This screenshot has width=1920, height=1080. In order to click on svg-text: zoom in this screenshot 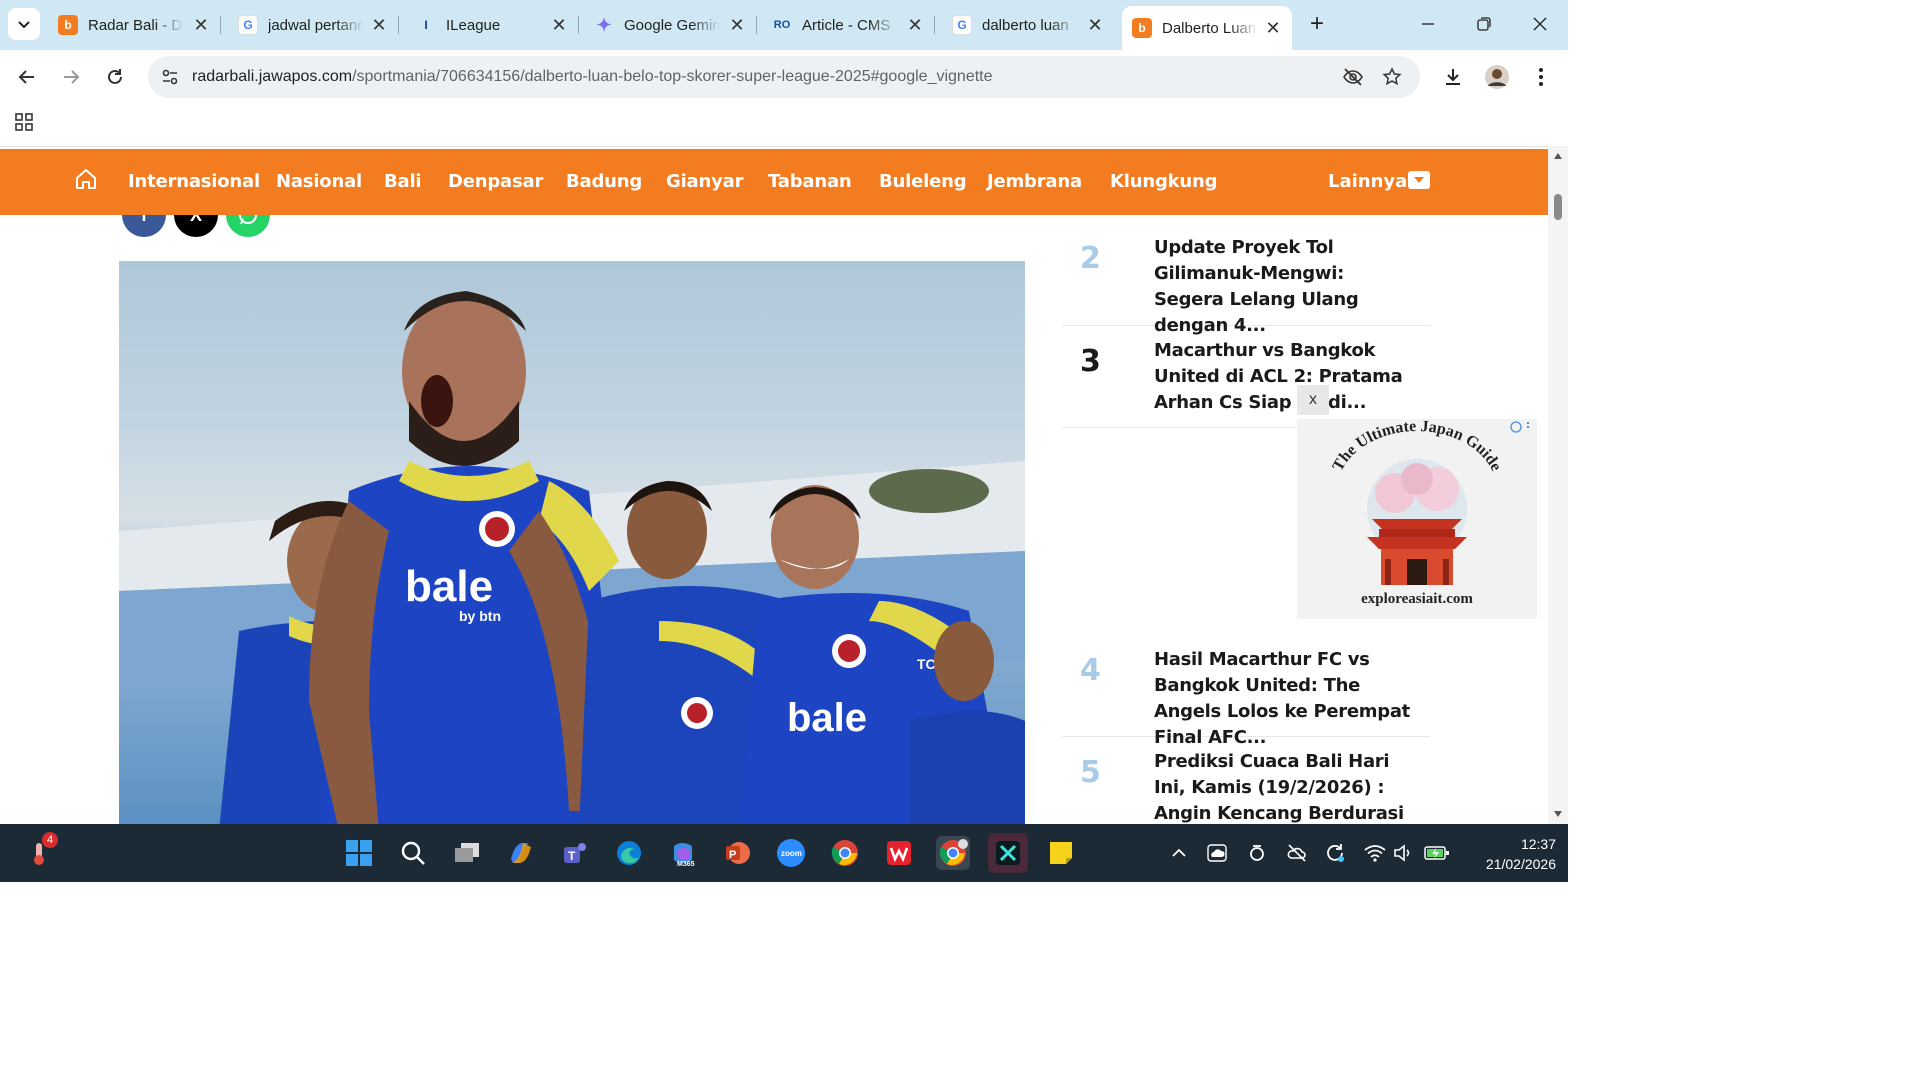, I will do `click(791, 853)`.